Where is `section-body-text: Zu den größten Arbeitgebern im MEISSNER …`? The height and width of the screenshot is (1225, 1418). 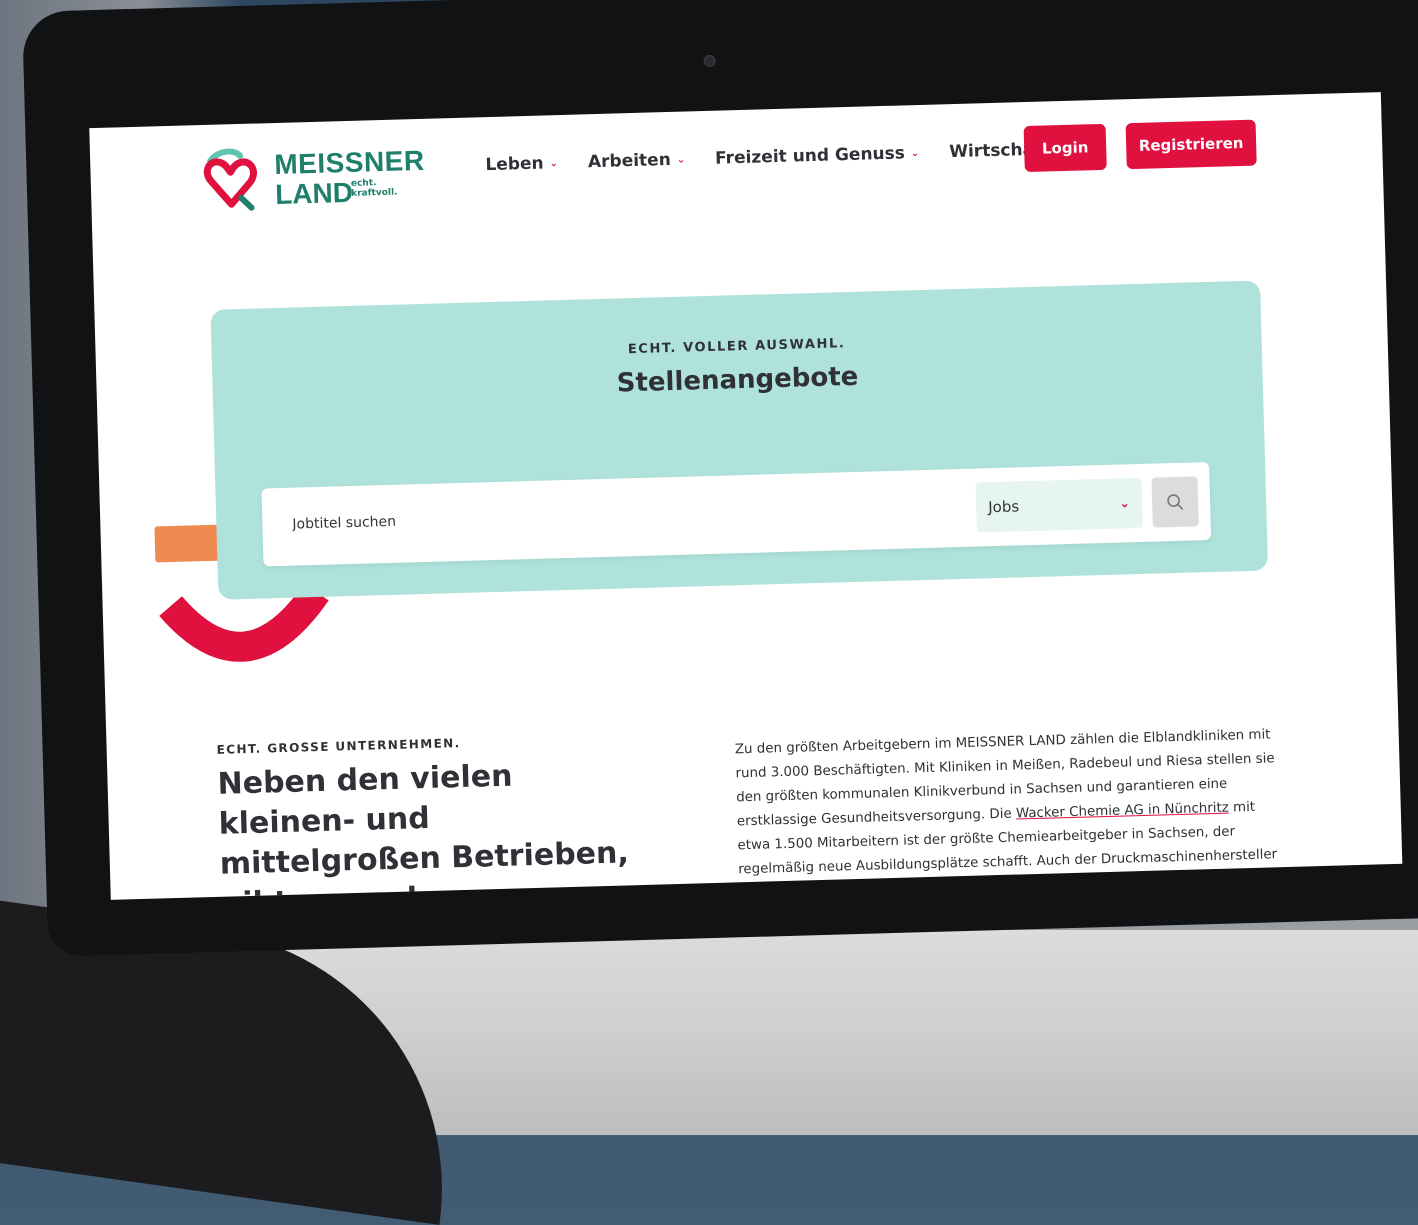
section-body-text: Zu den größten Arbeitgebern im MEISSNER … is located at coordinates (1009, 811).